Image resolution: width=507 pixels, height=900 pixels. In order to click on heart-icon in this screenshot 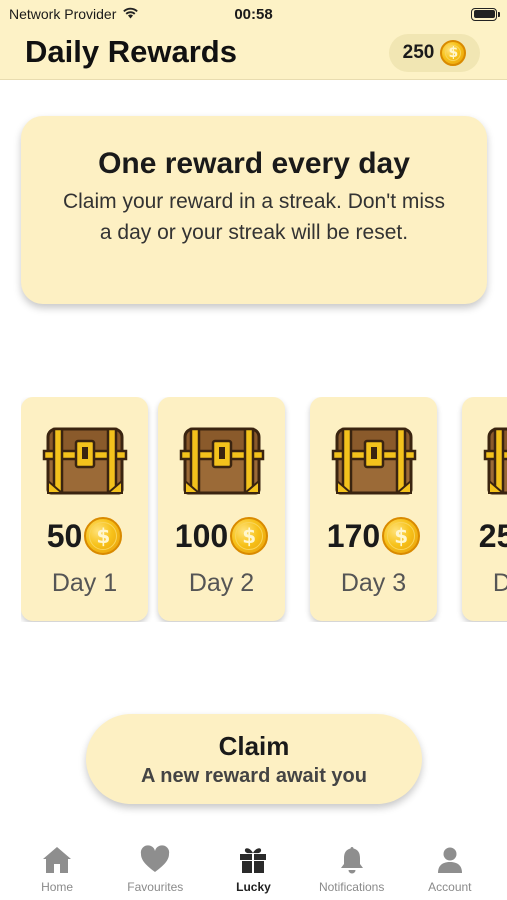, I will do `click(155, 858)`.